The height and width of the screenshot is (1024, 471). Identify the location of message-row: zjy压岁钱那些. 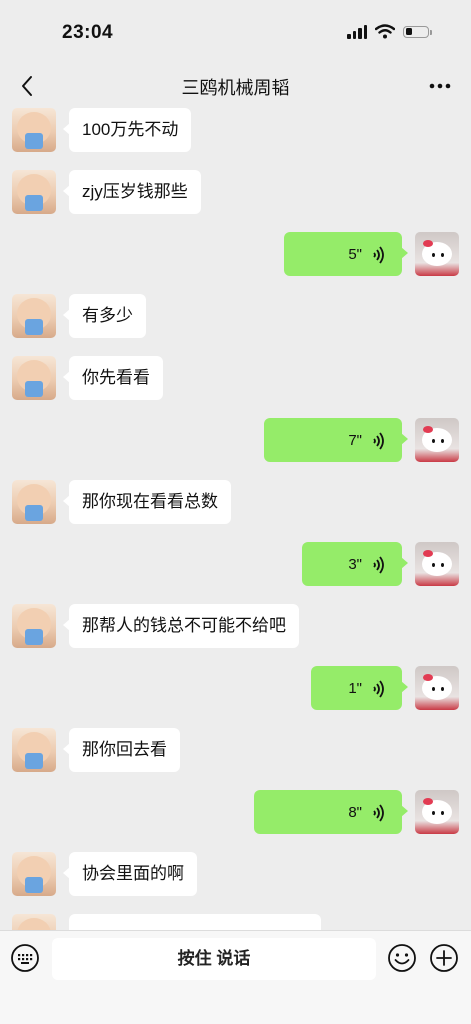
(235, 194).